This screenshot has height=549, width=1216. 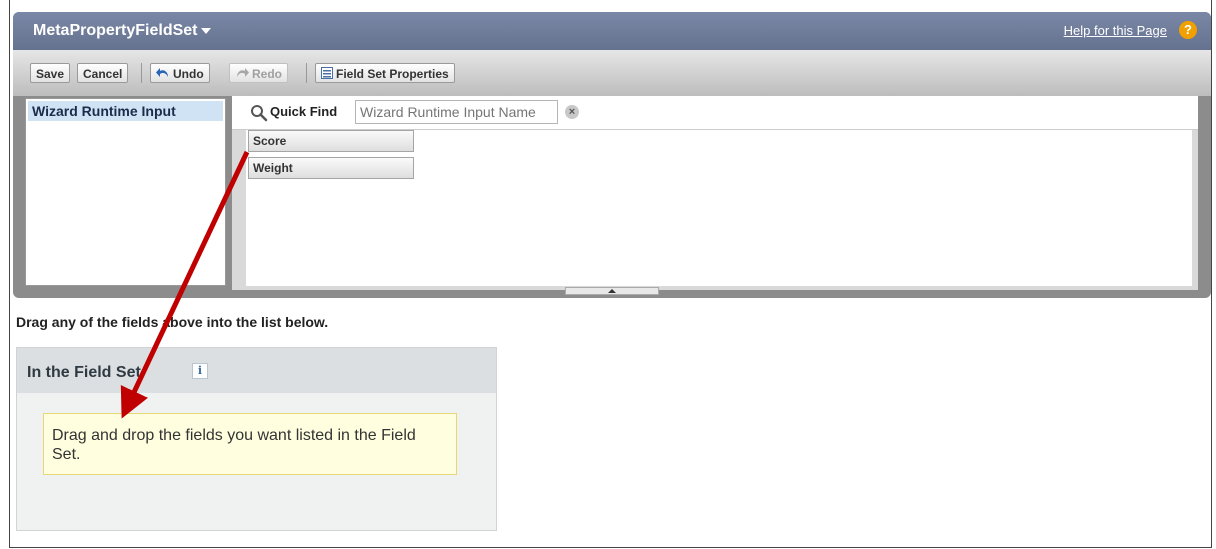 I want to click on annotation-arrow, so click(x=185, y=284).